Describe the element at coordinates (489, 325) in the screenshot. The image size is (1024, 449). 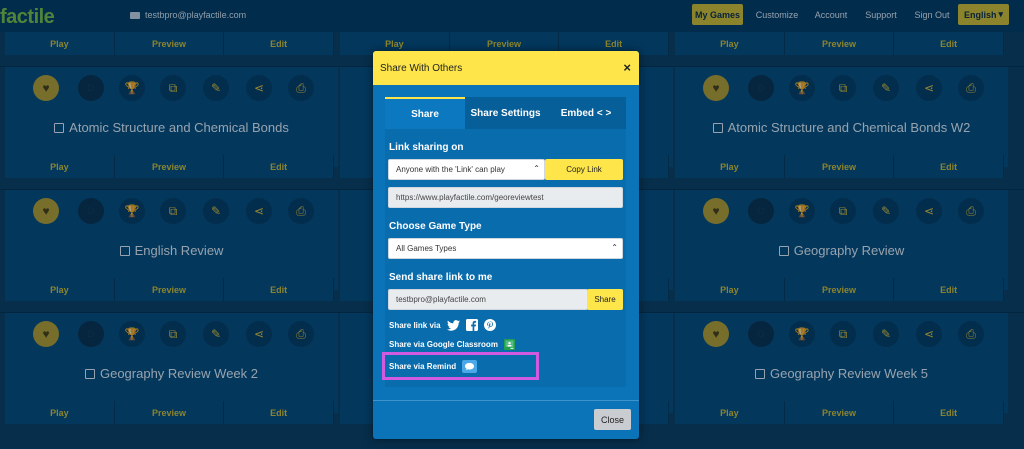
I see `pinterest-icon` at that location.